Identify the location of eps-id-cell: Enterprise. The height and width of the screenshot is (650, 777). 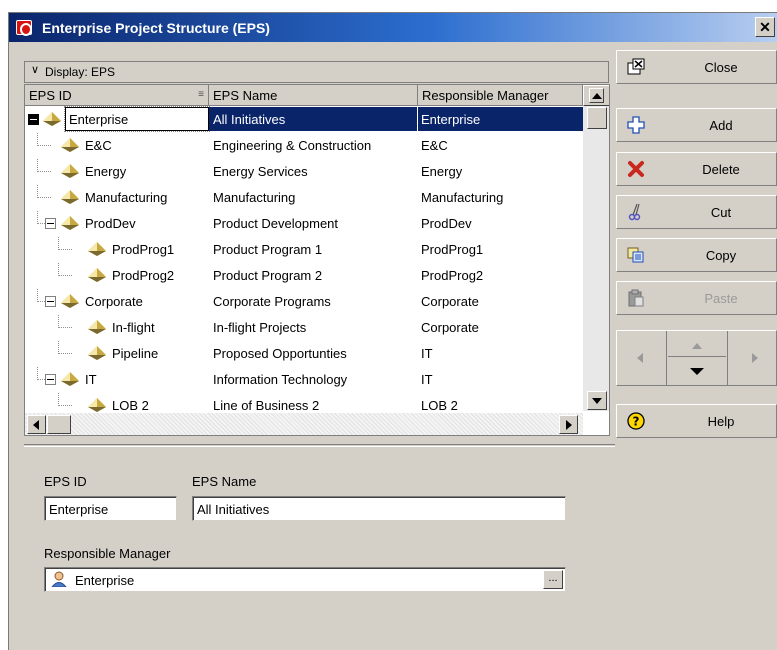
(137, 119).